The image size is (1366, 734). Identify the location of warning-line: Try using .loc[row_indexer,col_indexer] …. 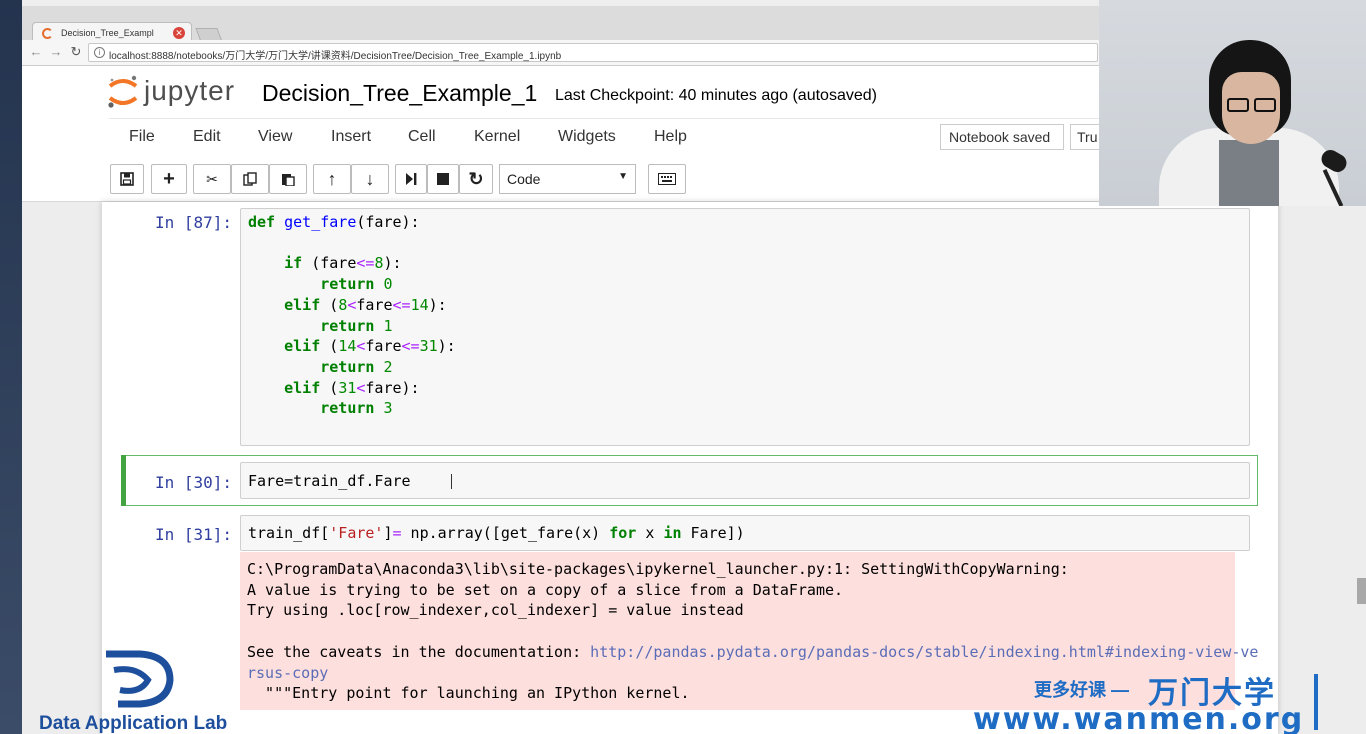
(495, 610).